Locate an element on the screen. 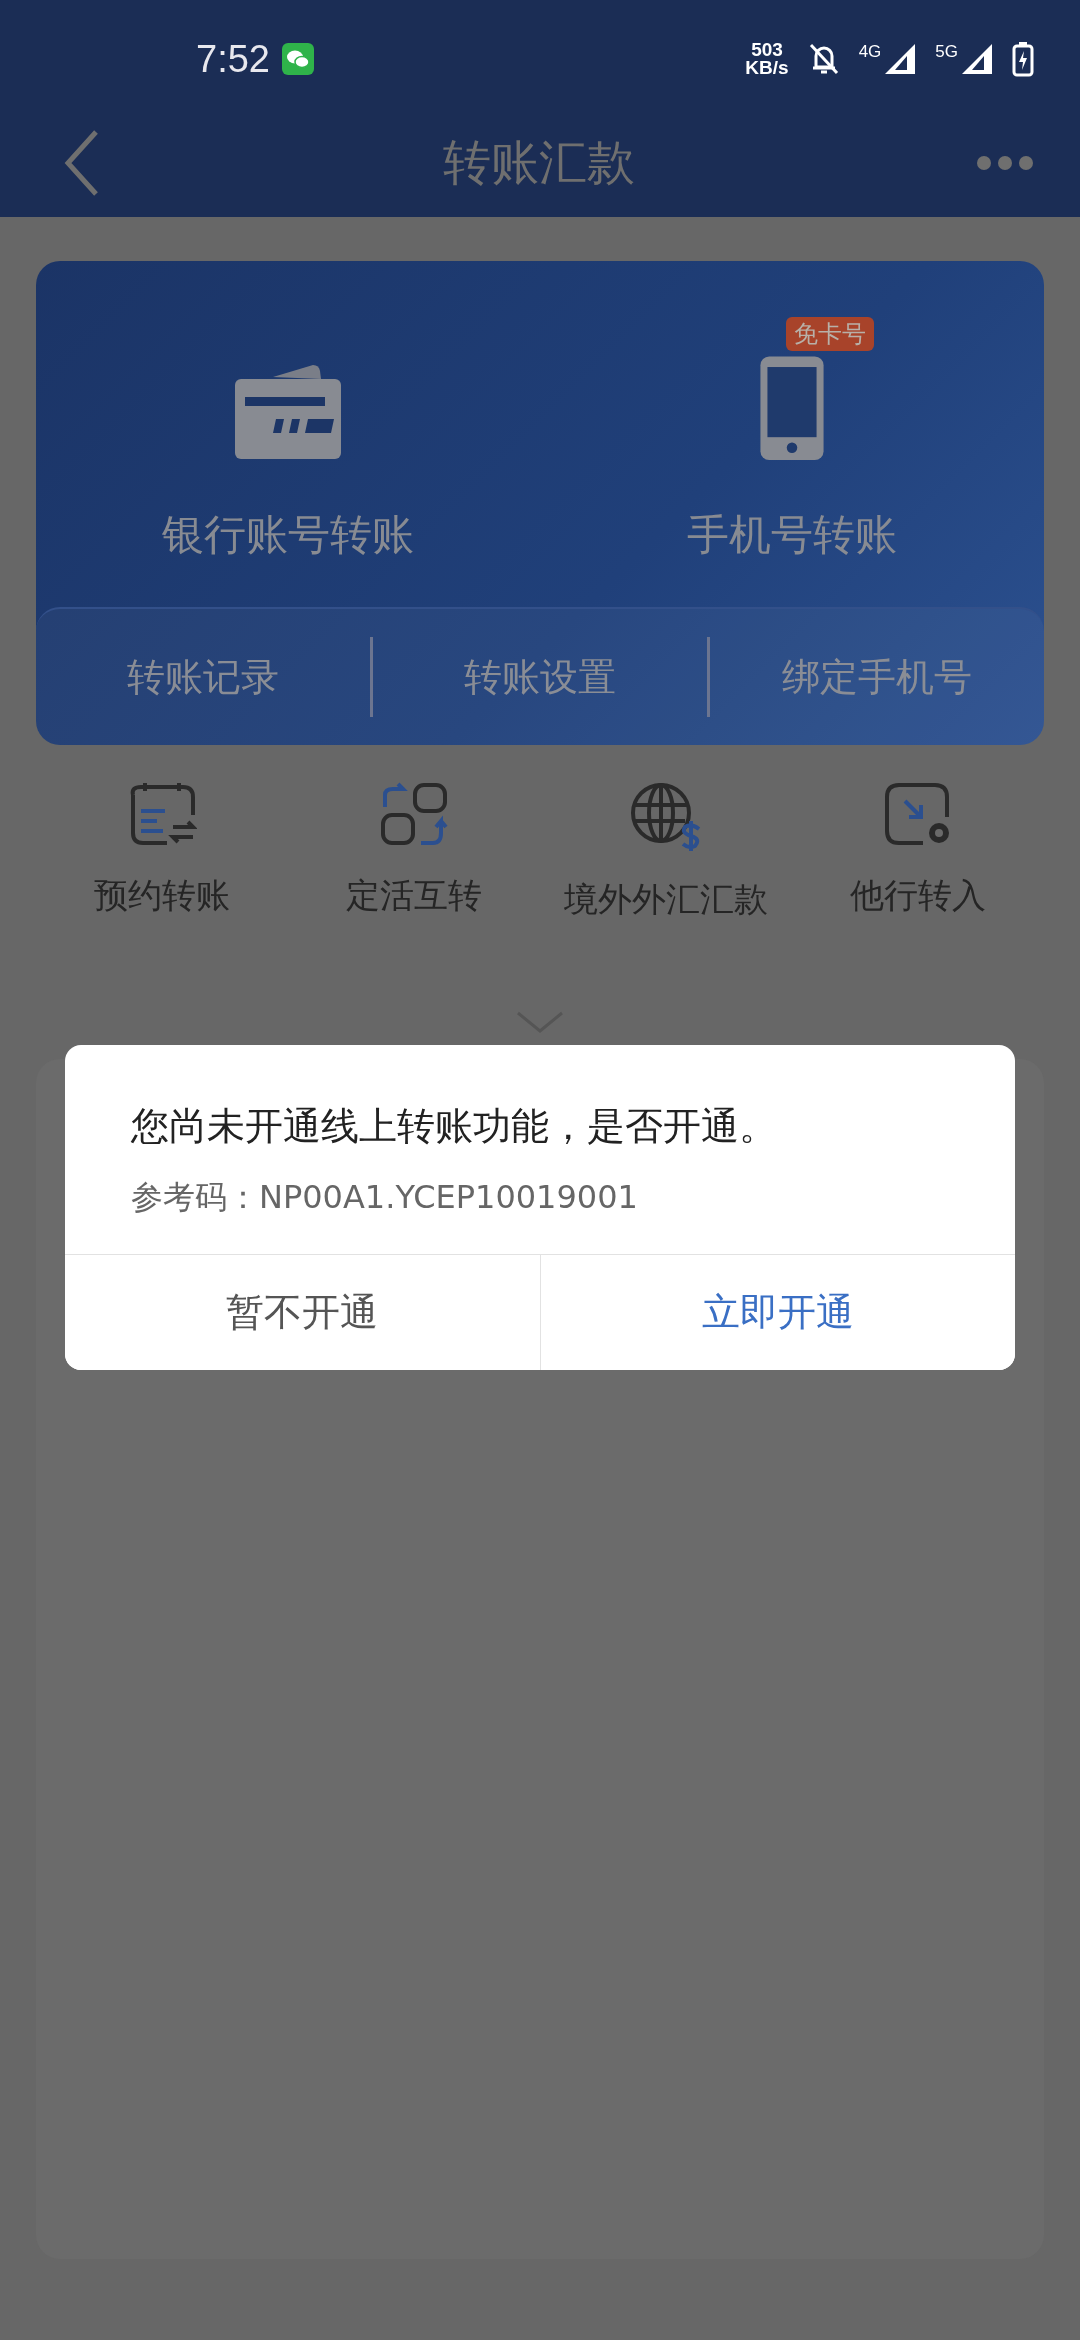 Image resolution: width=1080 pixels, height=2340 pixels. service-label: 定活互转 is located at coordinates (414, 896).